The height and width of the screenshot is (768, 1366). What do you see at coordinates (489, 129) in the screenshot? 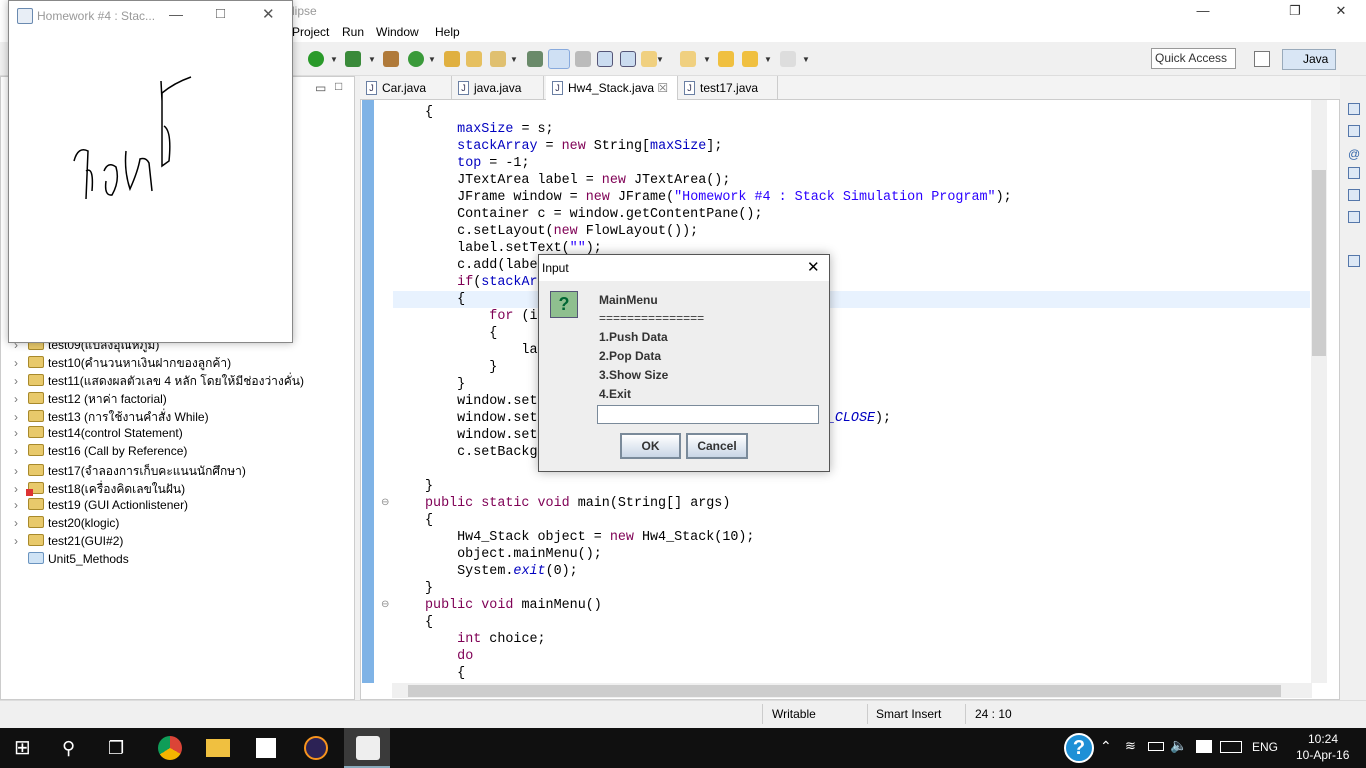
I see `code-line: maxSize = s;` at bounding box center [489, 129].